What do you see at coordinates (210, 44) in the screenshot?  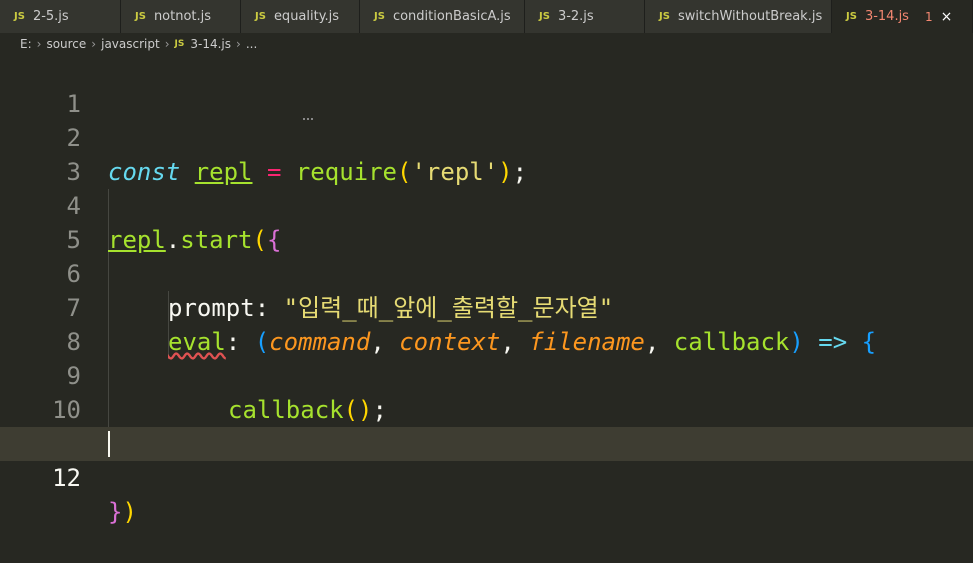 I see `breadcrumb-file: 3-14.js` at bounding box center [210, 44].